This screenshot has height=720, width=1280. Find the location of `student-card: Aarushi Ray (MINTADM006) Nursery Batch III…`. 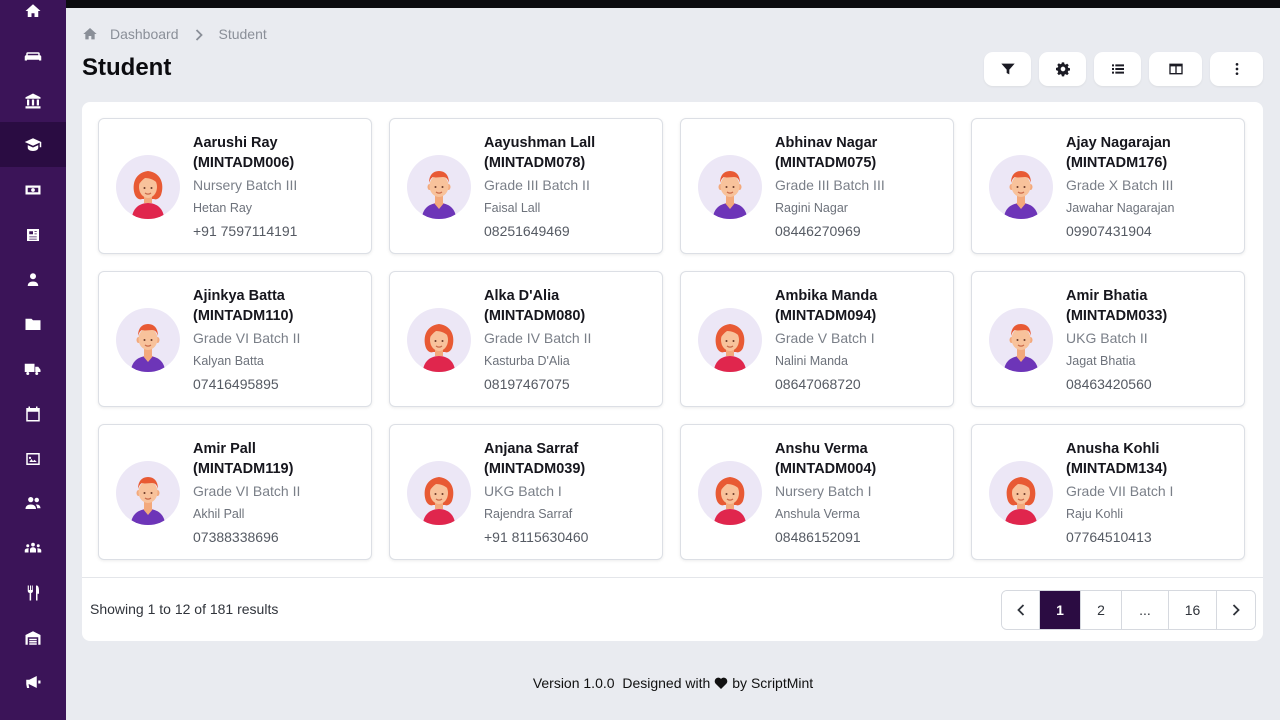

student-card: Aarushi Ray (MINTADM006) Nursery Batch III… is located at coordinates (235, 186).